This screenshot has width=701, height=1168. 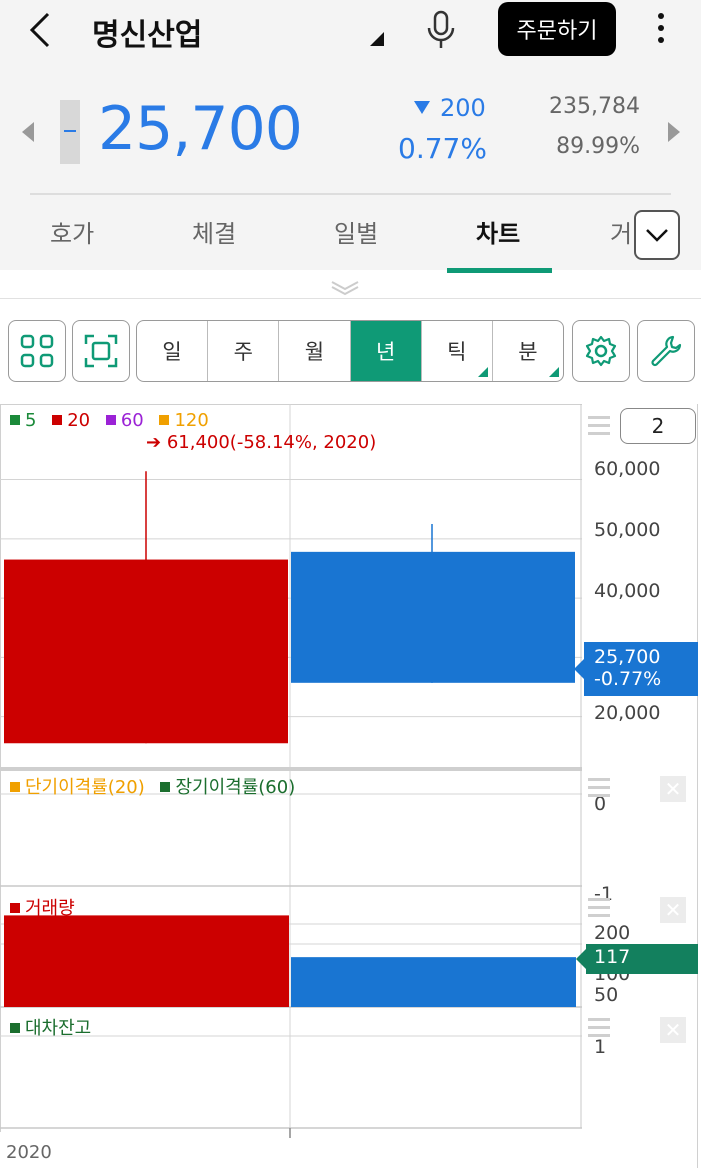 I want to click on x-axis-label: 2020, so click(x=29, y=1152).